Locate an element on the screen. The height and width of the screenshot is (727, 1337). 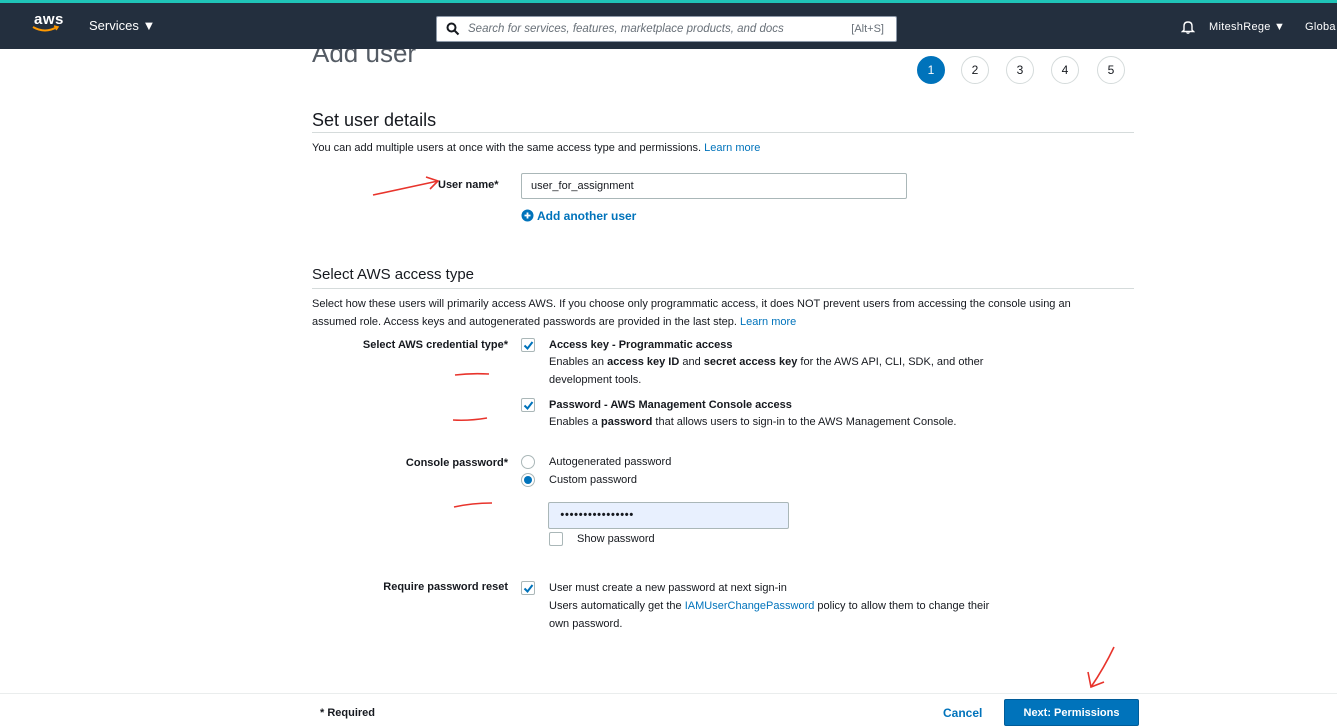
step-3: 3 is located at coordinates (1020, 70).